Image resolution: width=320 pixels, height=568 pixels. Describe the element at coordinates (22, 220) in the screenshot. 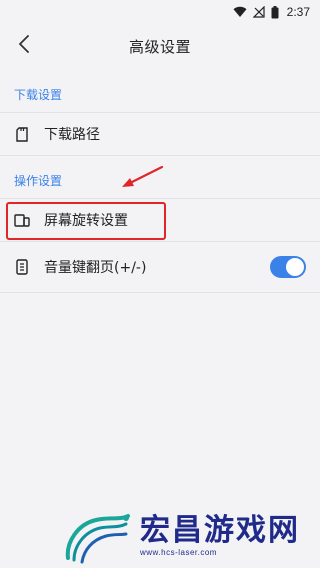

I see `screen-rotation-icon` at that location.